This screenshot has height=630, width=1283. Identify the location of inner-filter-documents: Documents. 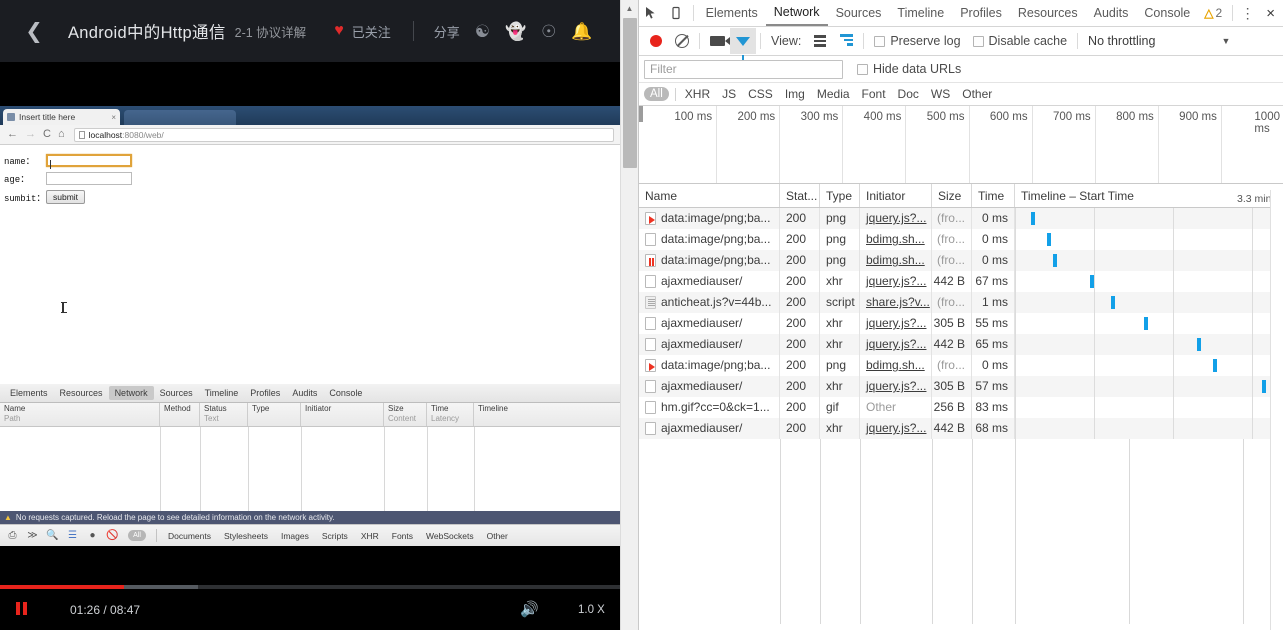
(189, 536).